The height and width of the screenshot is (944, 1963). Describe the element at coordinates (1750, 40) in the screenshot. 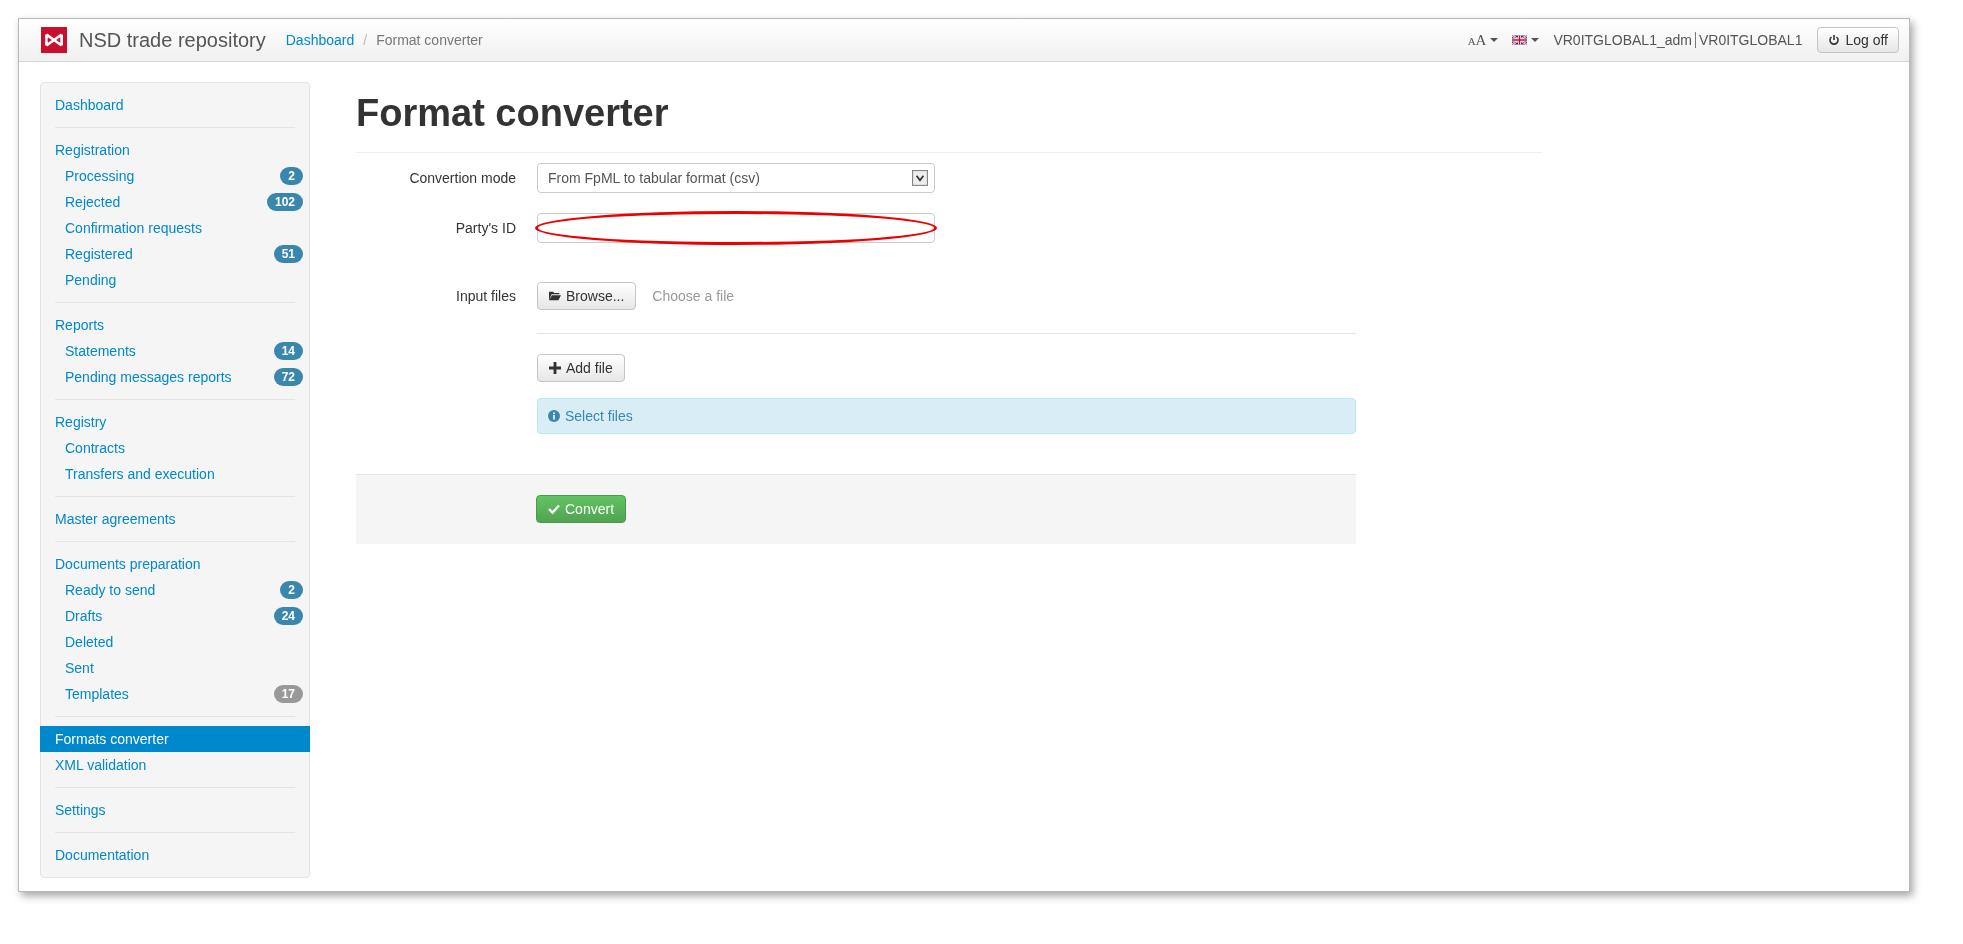

I see `account-name: VR0ITGLOBAL1` at that location.